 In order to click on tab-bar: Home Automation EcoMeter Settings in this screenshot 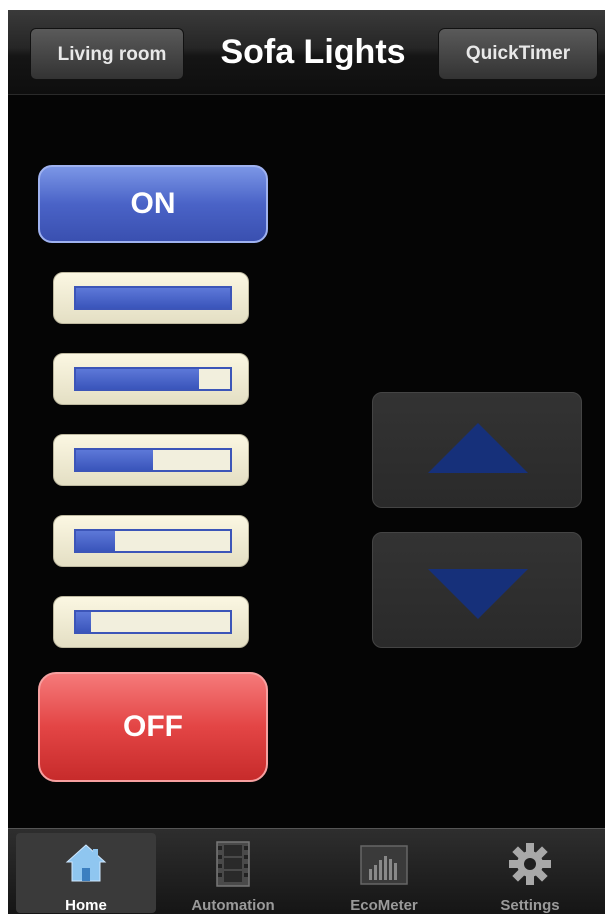, I will do `click(306, 871)`.